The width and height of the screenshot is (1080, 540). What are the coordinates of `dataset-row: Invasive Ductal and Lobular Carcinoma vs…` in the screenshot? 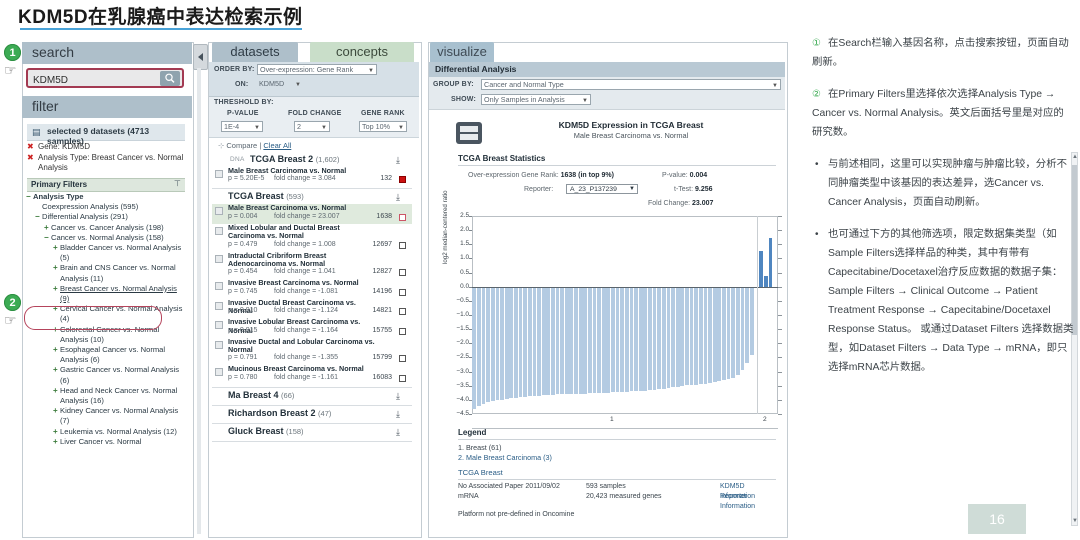 It's located at (312, 351).